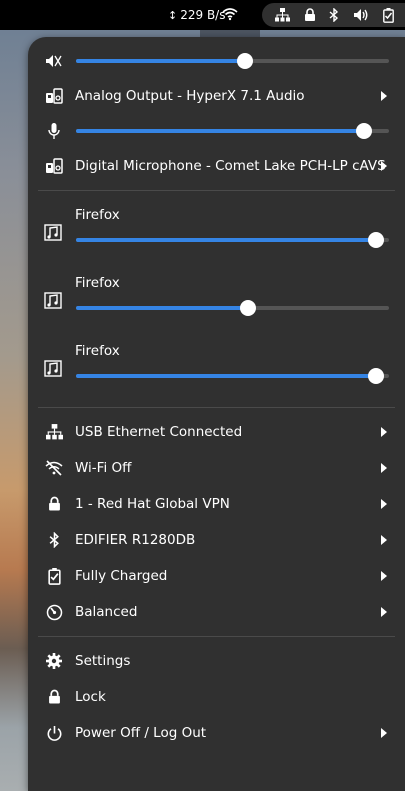 This screenshot has height=791, width=405. I want to click on vpn-label: 1 - Red Hat Global VPN, so click(152, 504).